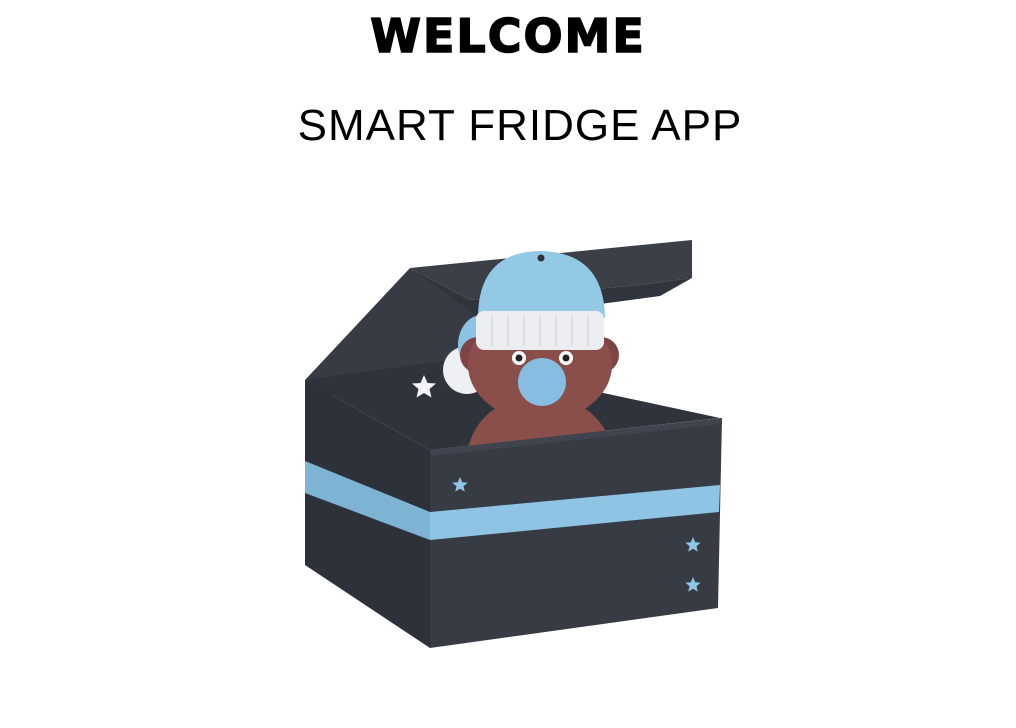 The height and width of the screenshot is (728, 1016). What do you see at coordinates (542, 382) in the screenshot?
I see `bear-snout` at bounding box center [542, 382].